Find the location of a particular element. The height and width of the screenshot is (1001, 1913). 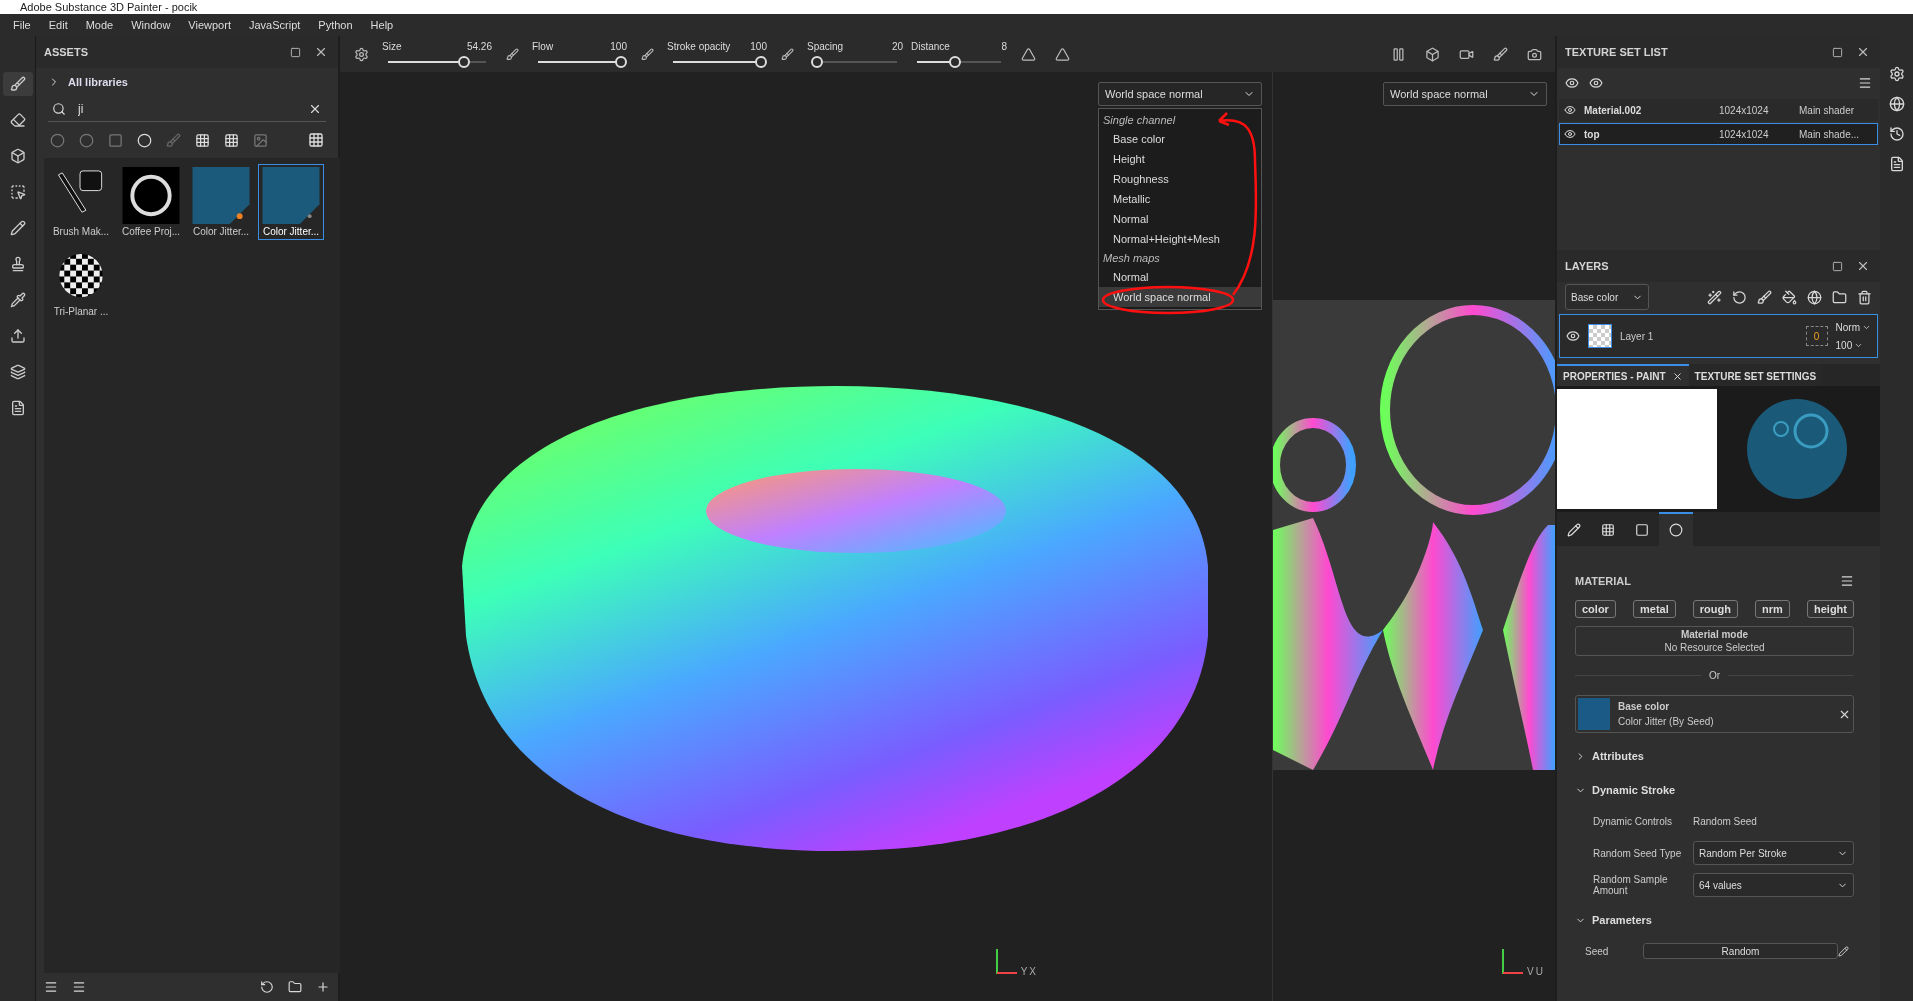

grid-view-icon is located at coordinates (316, 140).